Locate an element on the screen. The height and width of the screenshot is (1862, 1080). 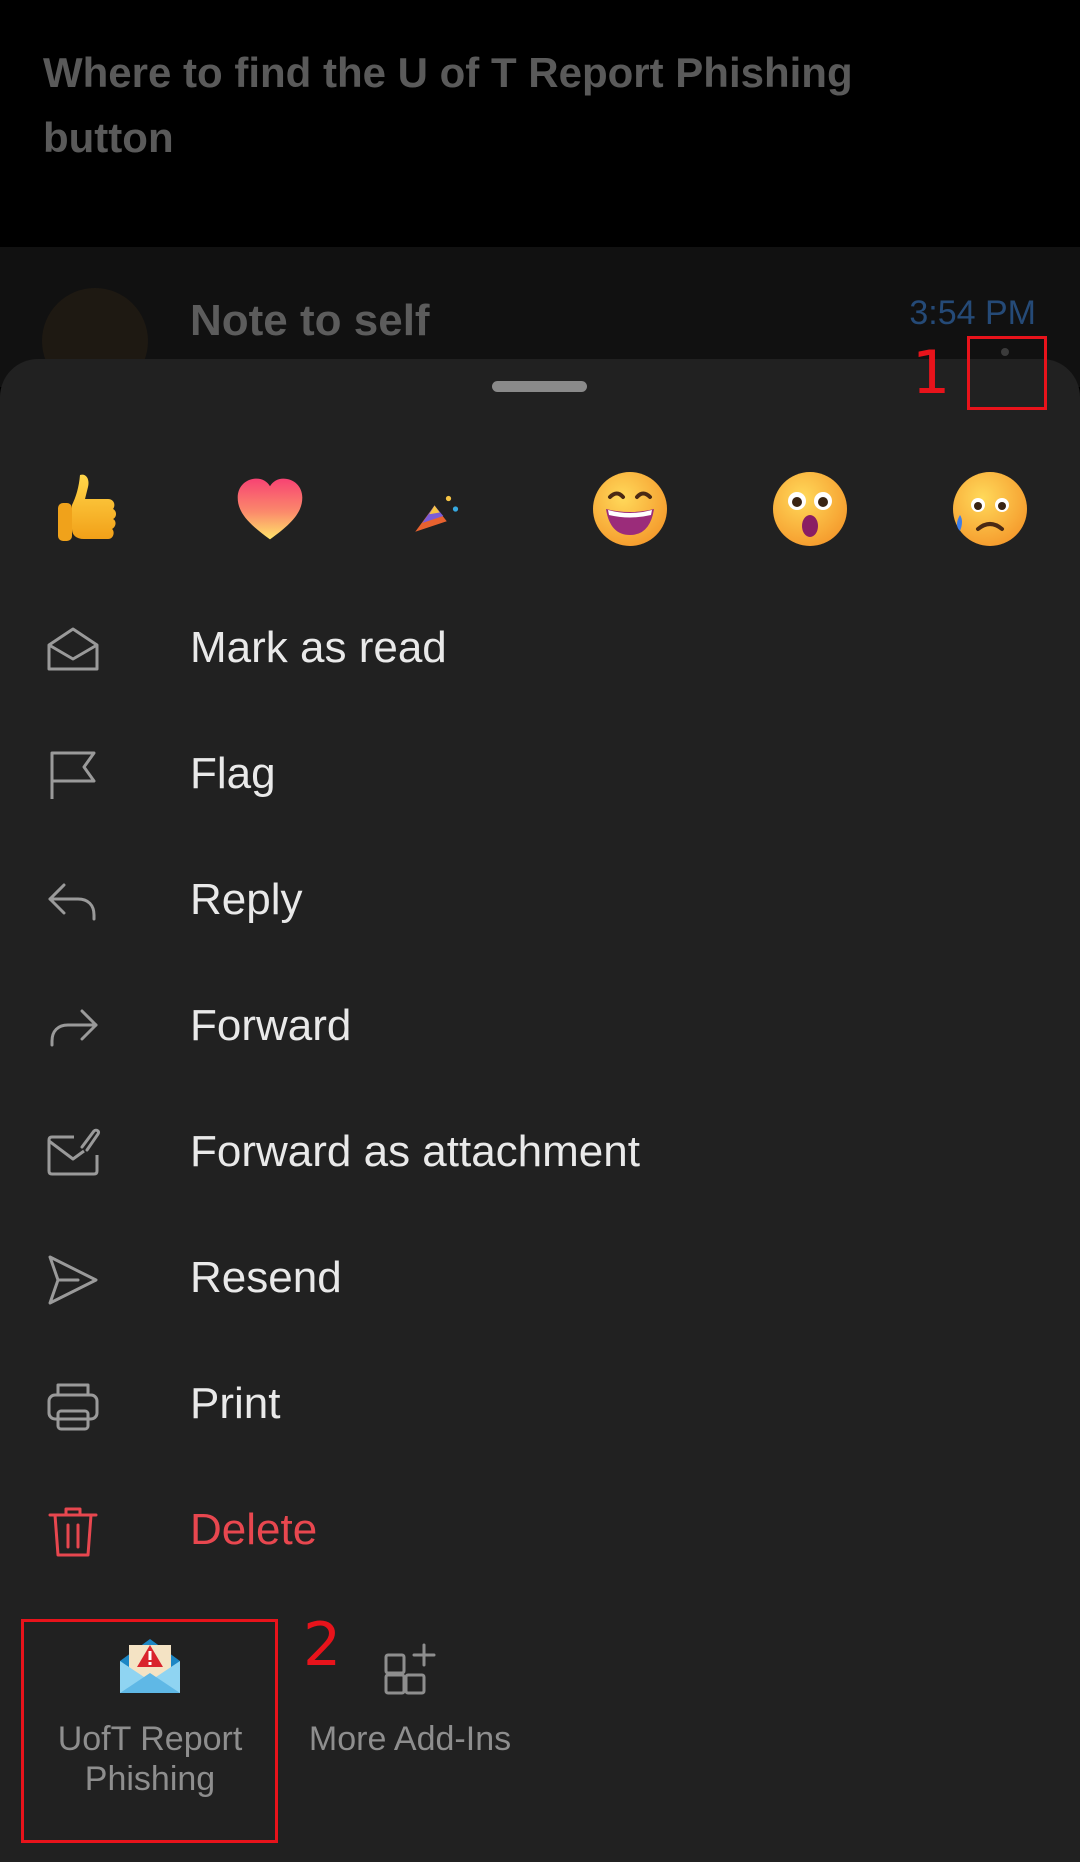
party-popper-icon is located at coordinates (437, 513).